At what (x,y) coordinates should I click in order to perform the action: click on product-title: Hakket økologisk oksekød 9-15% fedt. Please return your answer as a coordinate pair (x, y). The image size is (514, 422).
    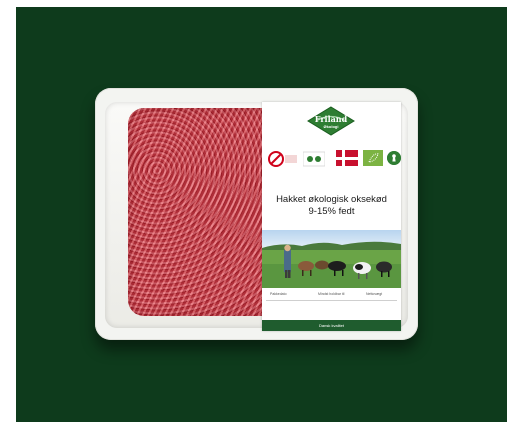
    Looking at the image, I should click on (331, 206).